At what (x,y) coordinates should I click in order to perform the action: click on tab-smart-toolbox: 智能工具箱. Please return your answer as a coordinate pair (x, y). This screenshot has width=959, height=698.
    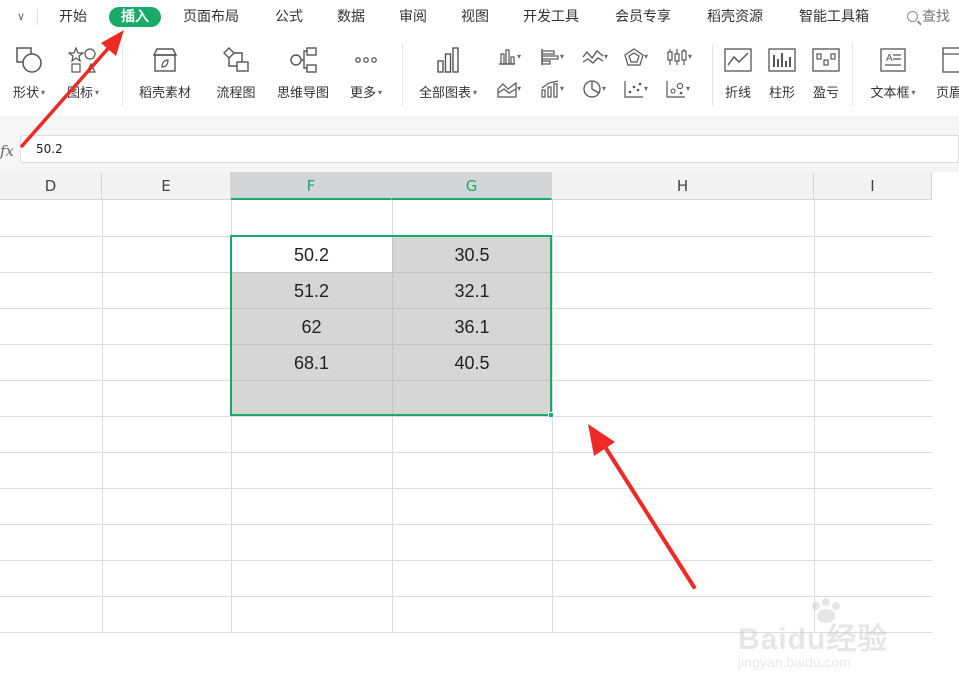
    Looking at the image, I should click on (834, 17).